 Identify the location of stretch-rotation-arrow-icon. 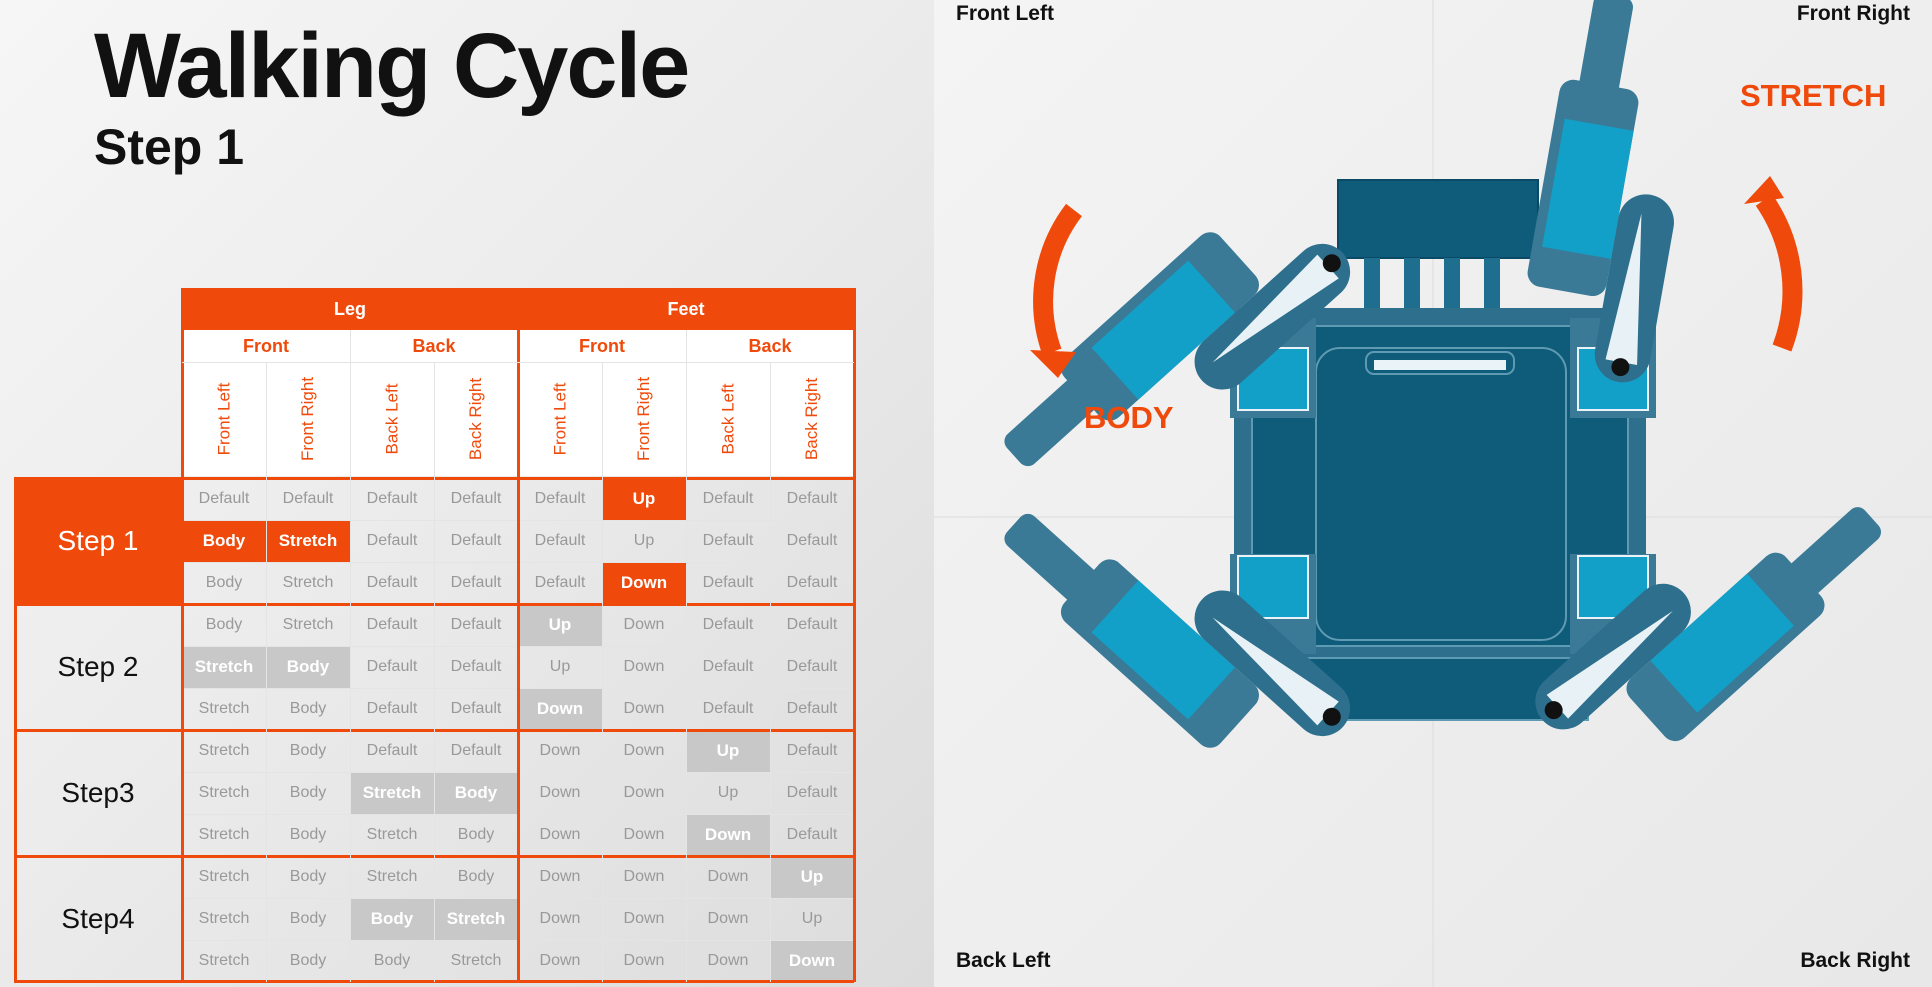
(1773, 264).